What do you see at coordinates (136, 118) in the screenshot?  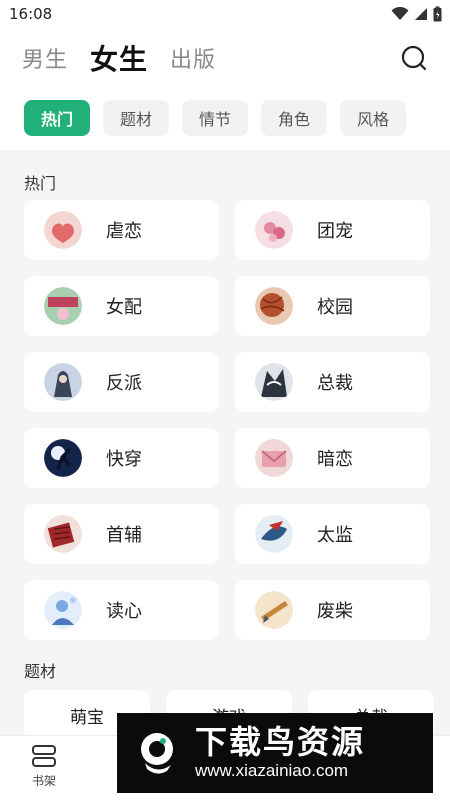 I see `chip-theme: 题材` at bounding box center [136, 118].